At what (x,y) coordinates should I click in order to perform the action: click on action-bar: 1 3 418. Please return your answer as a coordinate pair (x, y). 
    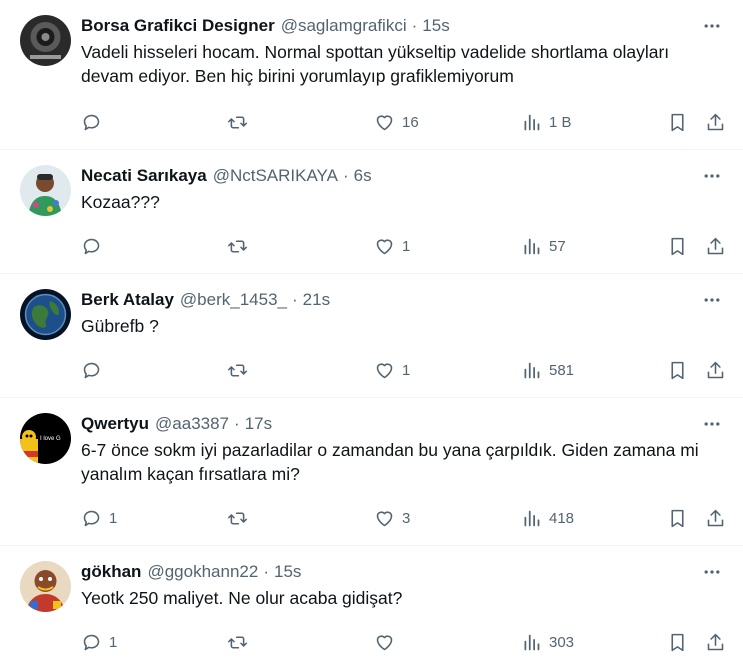
    Looking at the image, I should click on (403, 518).